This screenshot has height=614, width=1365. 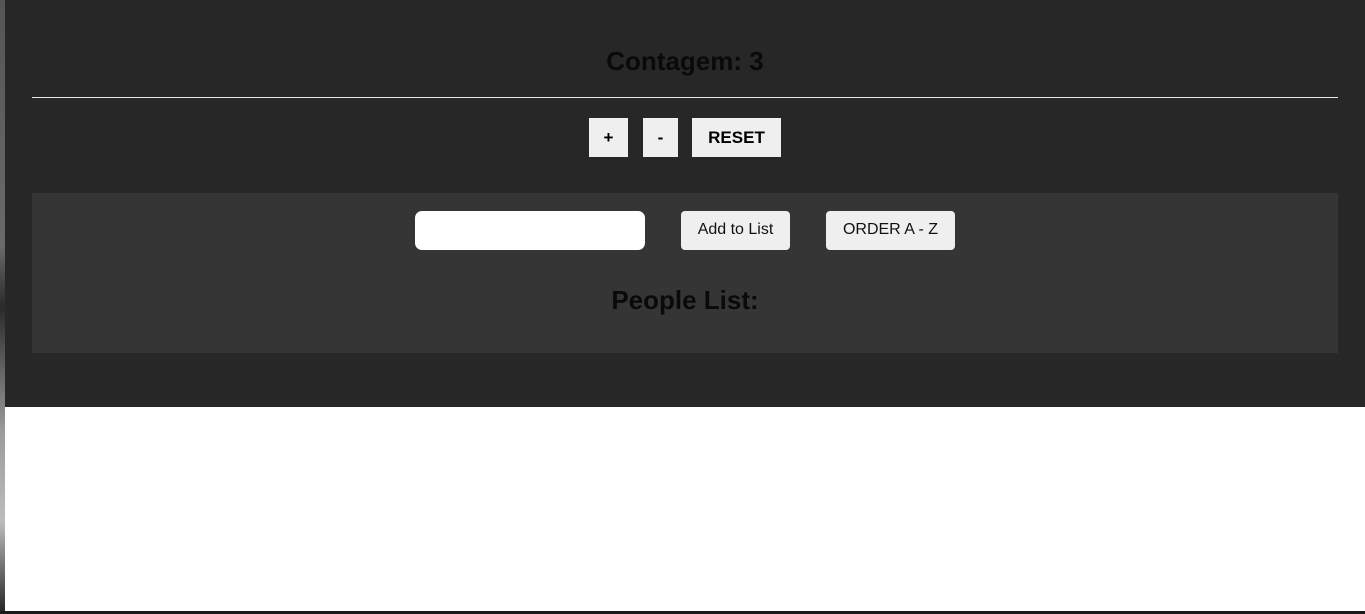 What do you see at coordinates (660, 137) in the screenshot?
I see `decrement-button: -` at bounding box center [660, 137].